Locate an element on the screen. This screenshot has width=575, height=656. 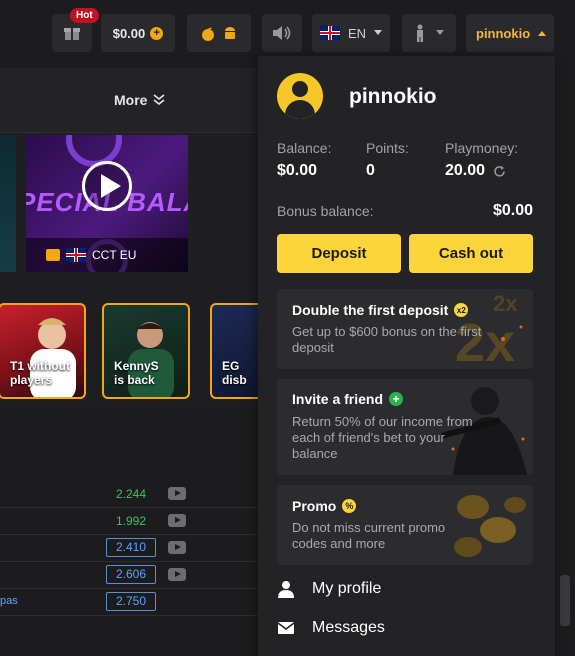
stream-caption: CCT EU is located at coordinates (107, 255).